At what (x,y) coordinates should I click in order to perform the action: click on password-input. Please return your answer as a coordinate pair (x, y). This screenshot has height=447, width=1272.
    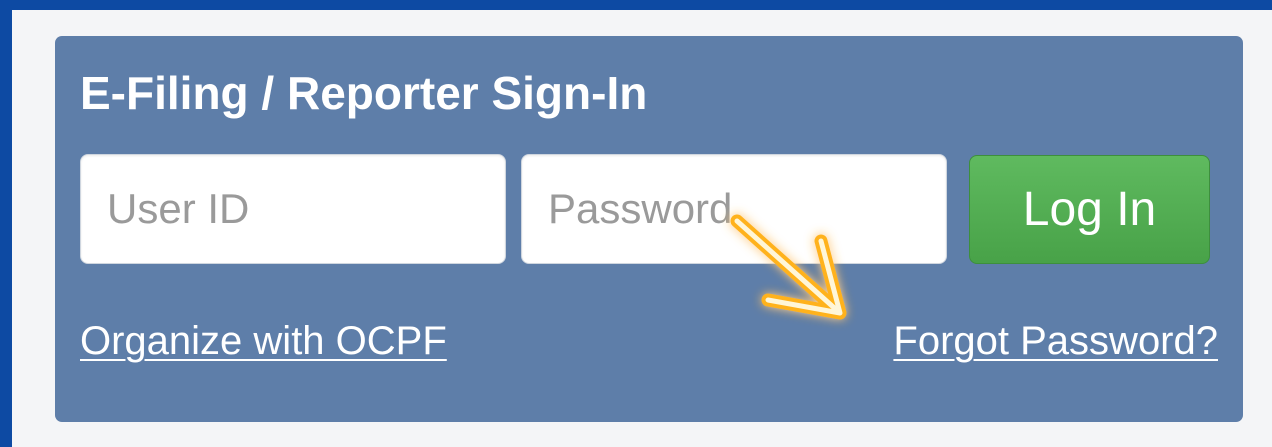
    Looking at the image, I should click on (734, 209).